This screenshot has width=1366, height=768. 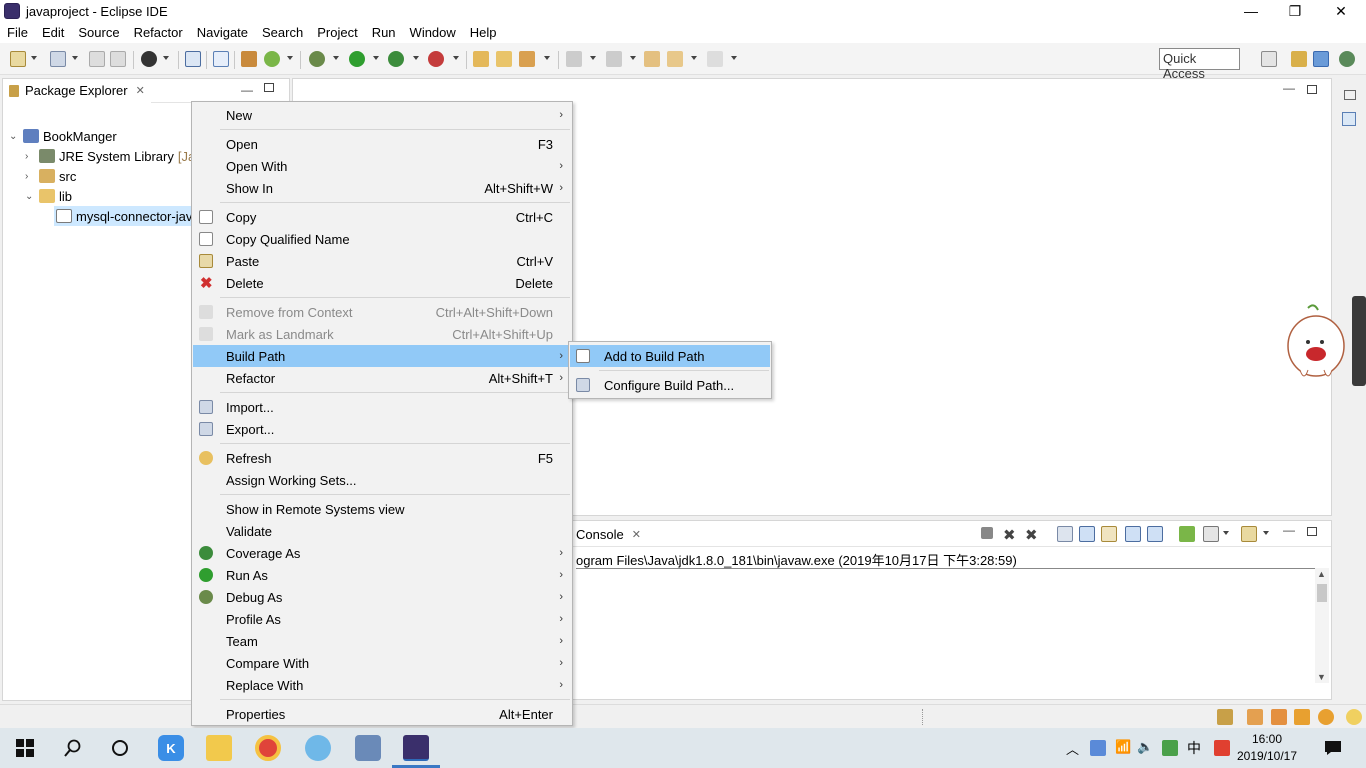 What do you see at coordinates (1347, 59) in the screenshot?
I see `debug-perspective-icon` at bounding box center [1347, 59].